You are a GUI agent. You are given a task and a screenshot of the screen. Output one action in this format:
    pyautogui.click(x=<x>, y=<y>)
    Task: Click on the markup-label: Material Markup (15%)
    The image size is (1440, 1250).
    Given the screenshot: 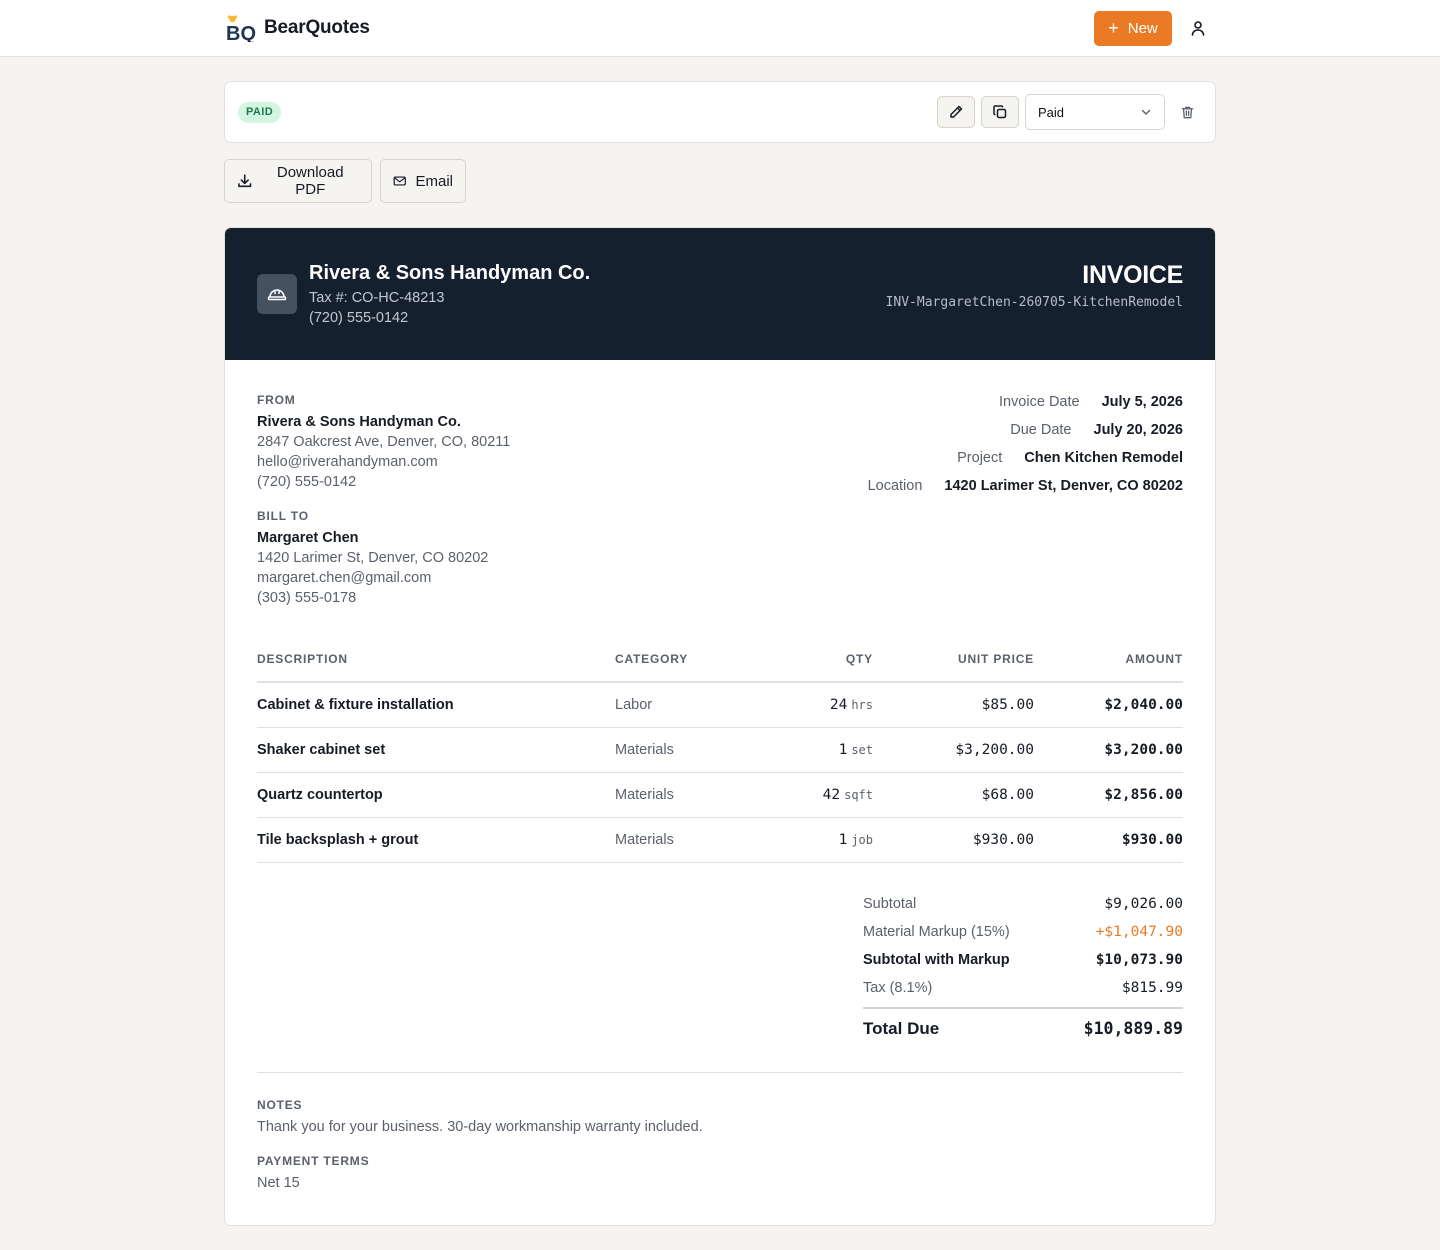 What is the action you would take?
    pyautogui.click(x=936, y=932)
    